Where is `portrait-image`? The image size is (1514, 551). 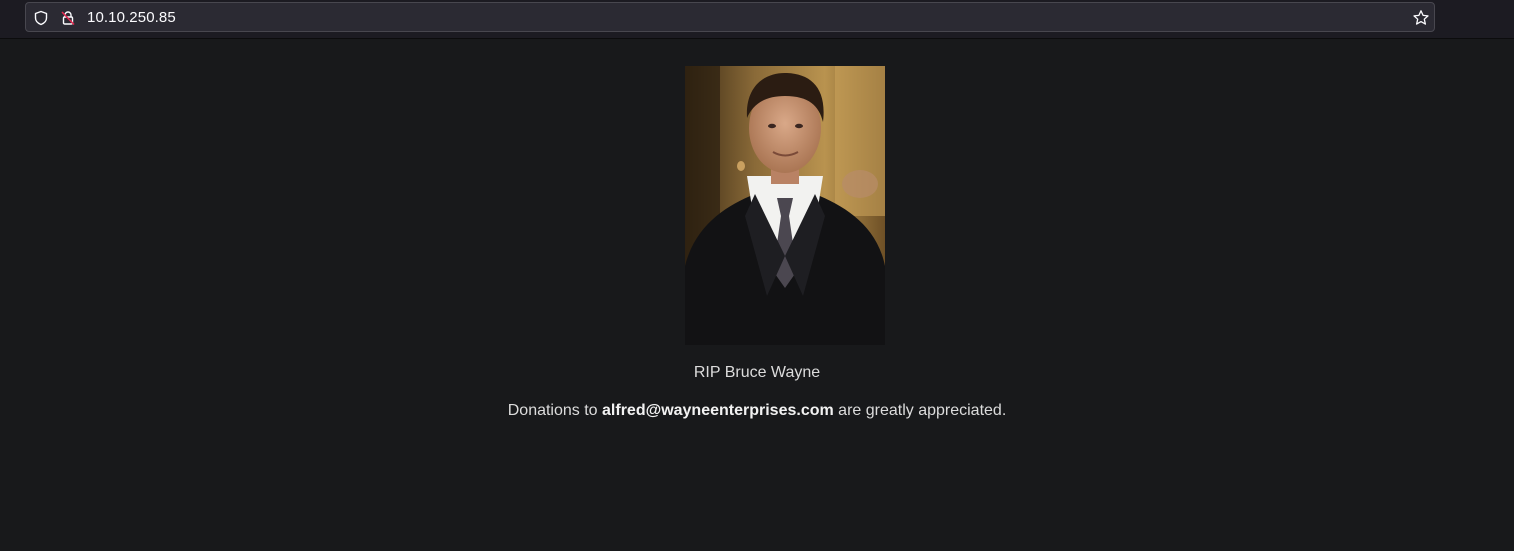
portrait-image is located at coordinates (785, 205).